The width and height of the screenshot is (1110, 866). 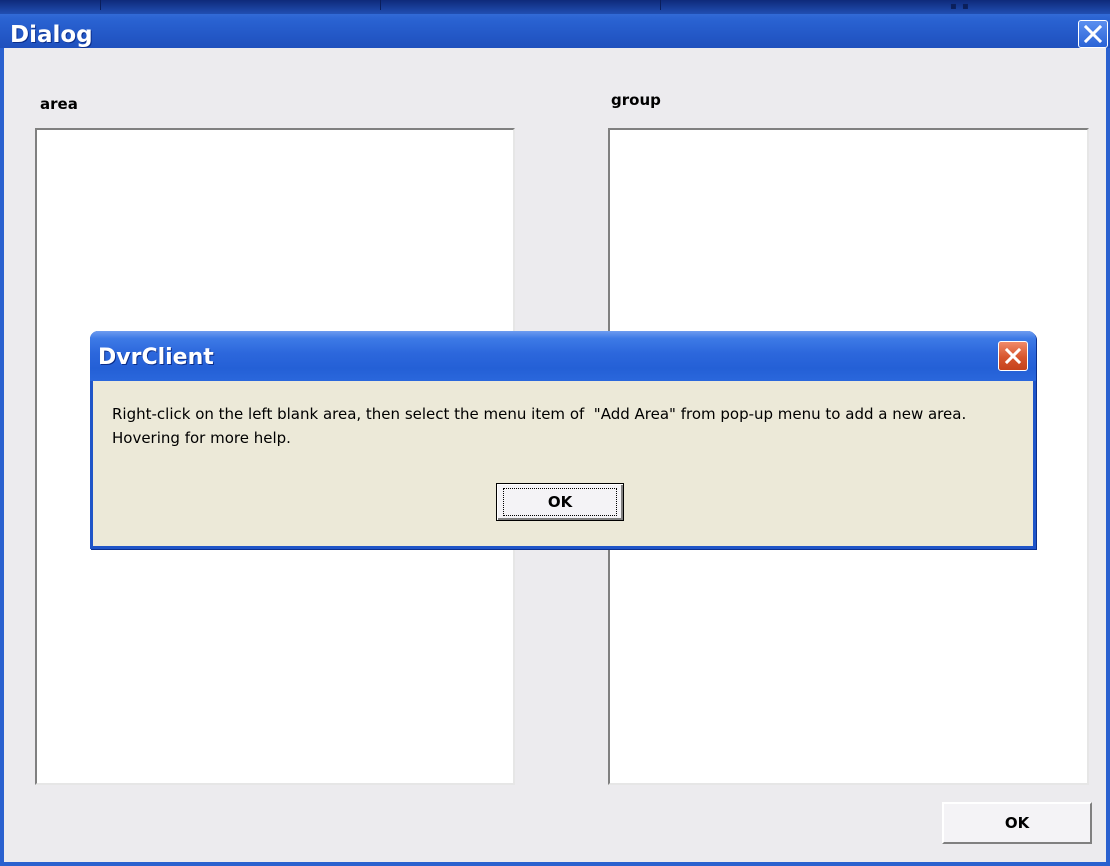 I want to click on message-box-close-button, so click(x=1013, y=356).